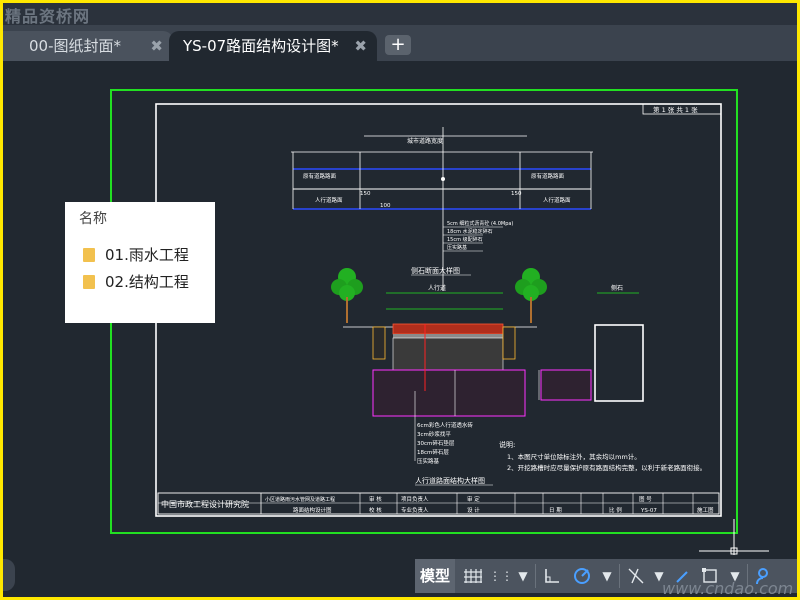 This screenshot has height=600, width=800. Describe the element at coordinates (507, 444) in the screenshot. I see `notes-title: 说明:` at that location.